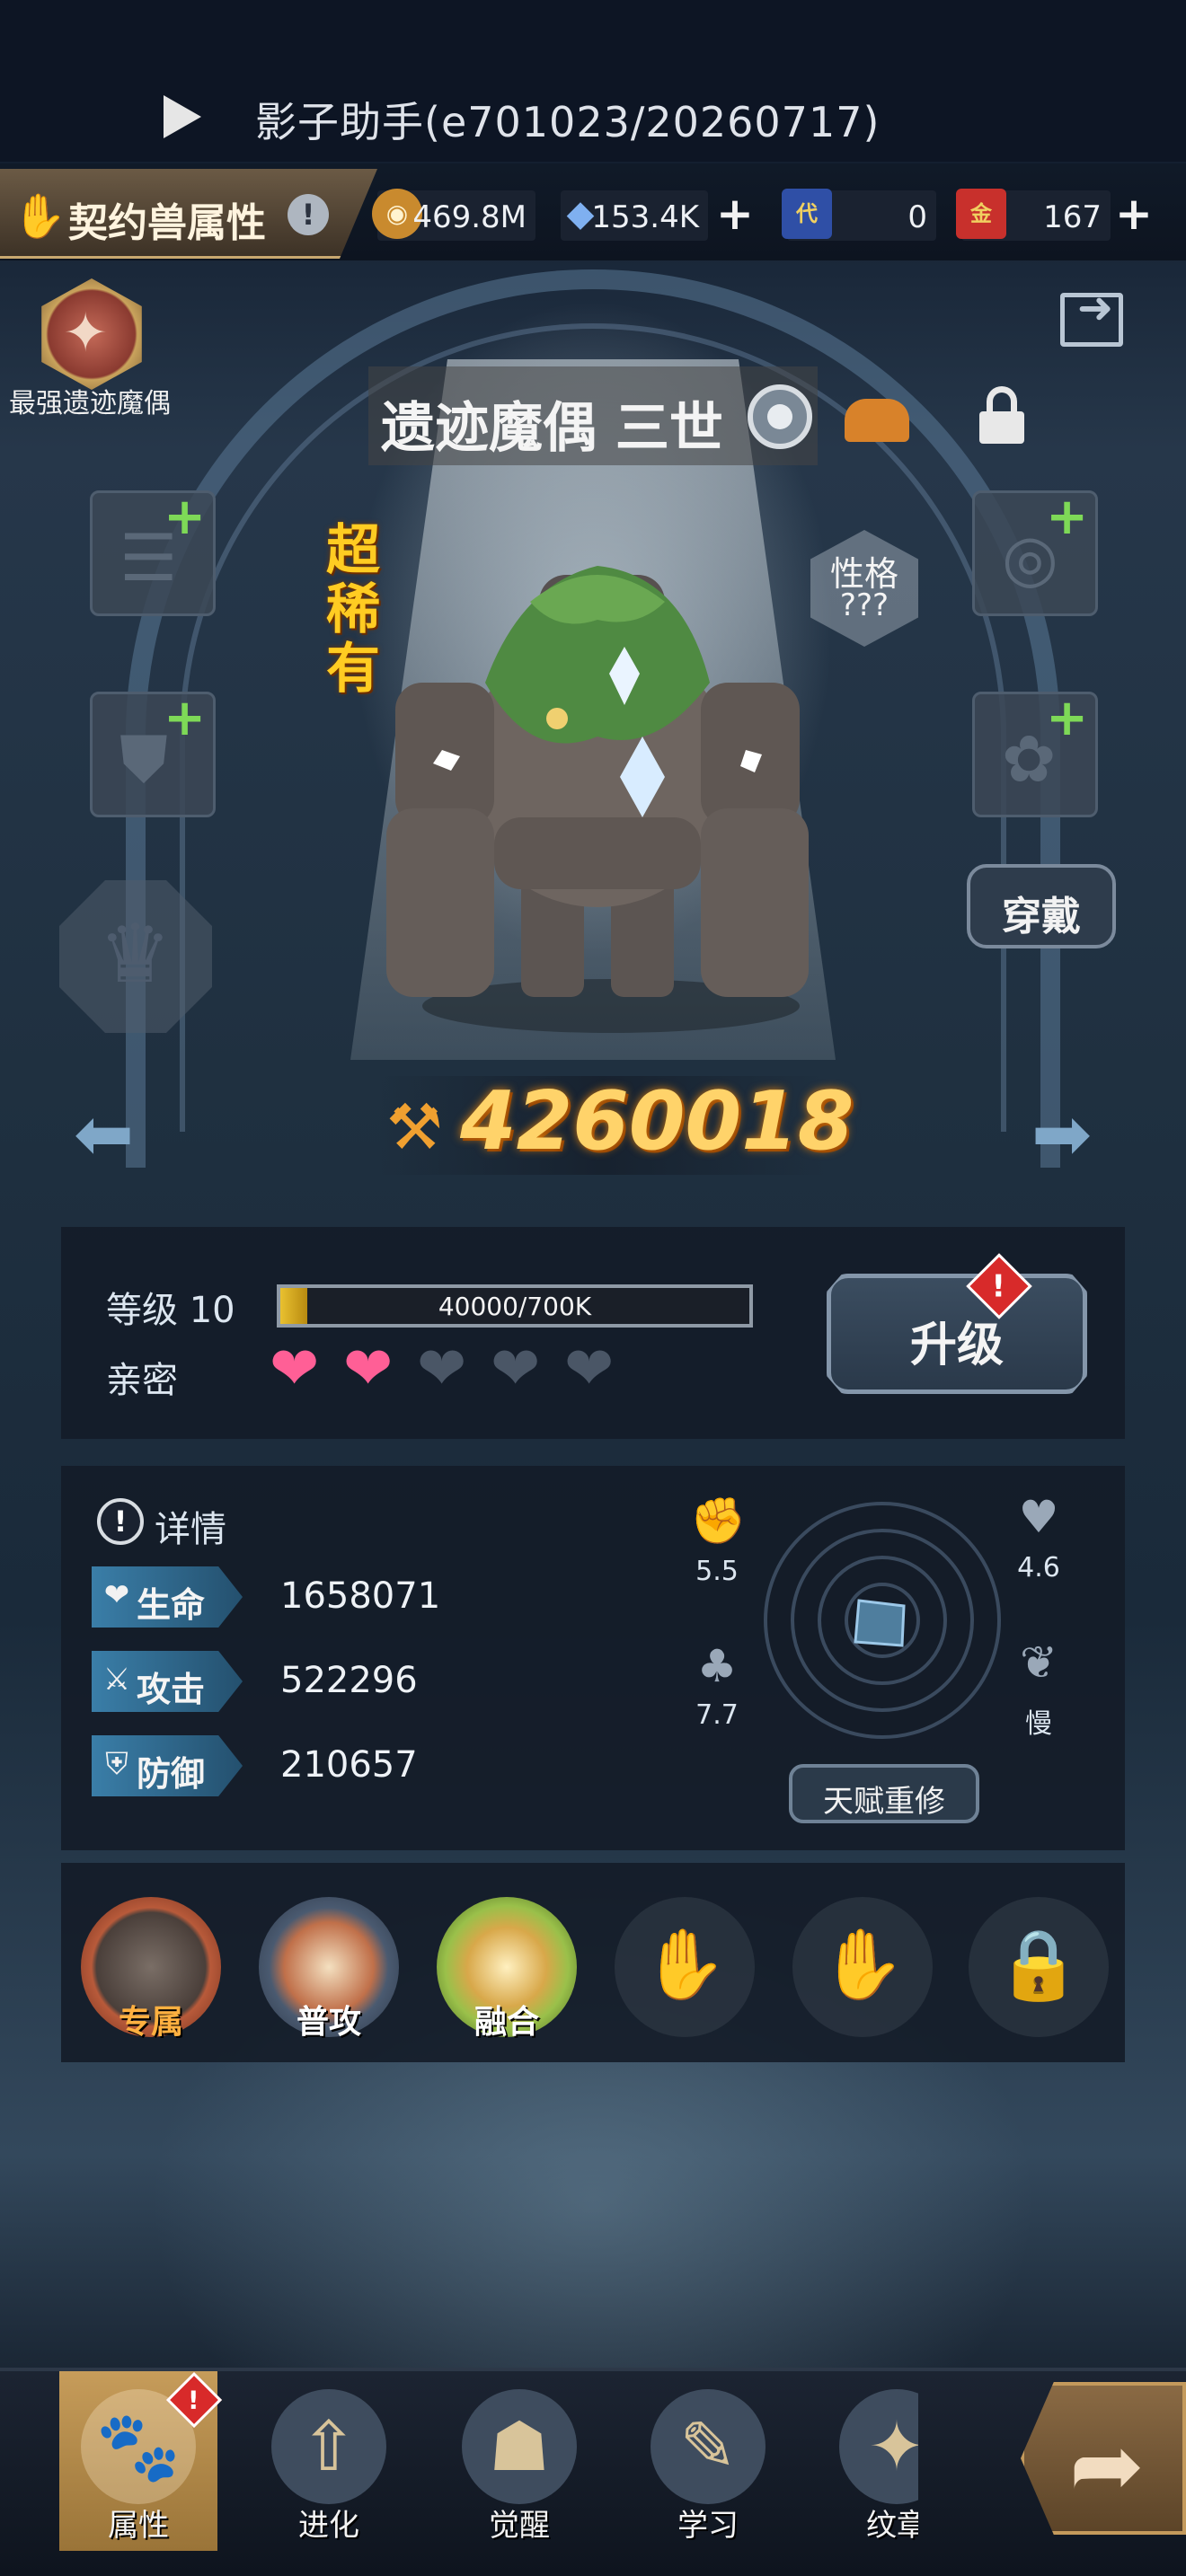 This screenshot has width=1186, height=2576. Describe the element at coordinates (519, 2526) in the screenshot. I see `nav-label: 觉醒` at that location.